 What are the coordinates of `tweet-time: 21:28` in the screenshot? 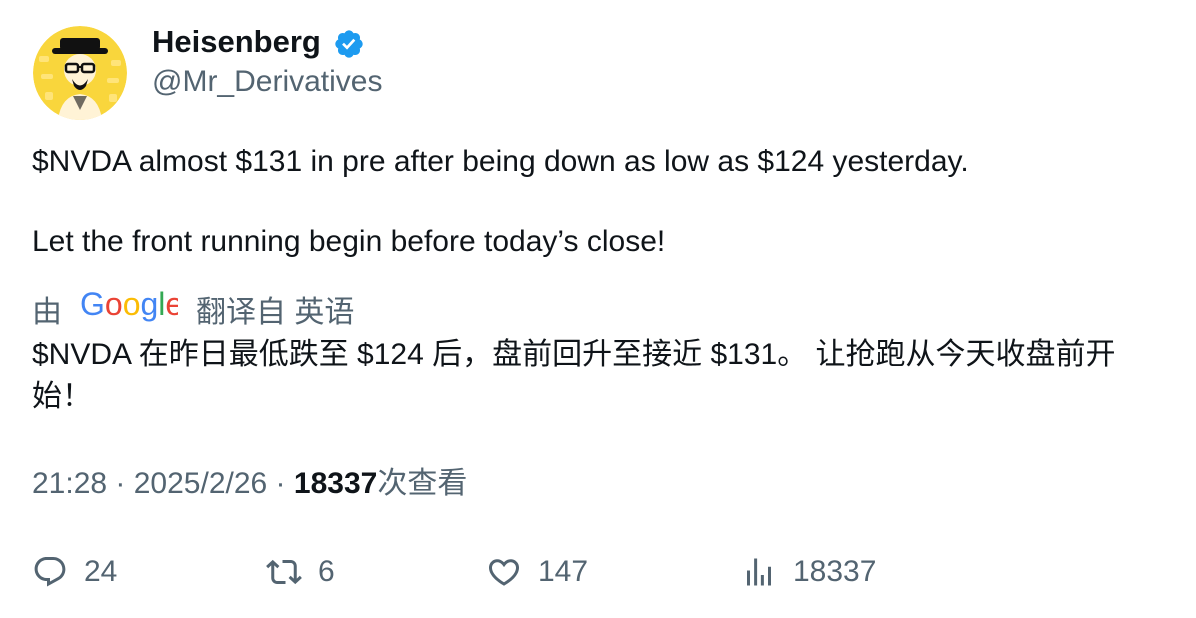 It's located at (69, 483).